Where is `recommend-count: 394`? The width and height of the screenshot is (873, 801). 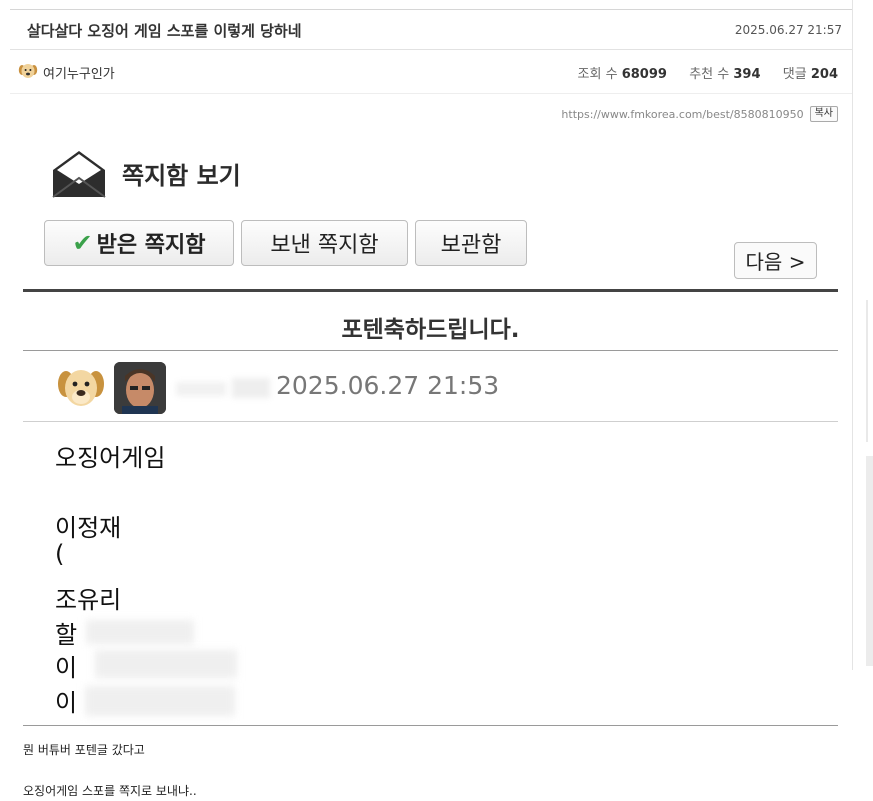 recommend-count: 394 is located at coordinates (747, 74).